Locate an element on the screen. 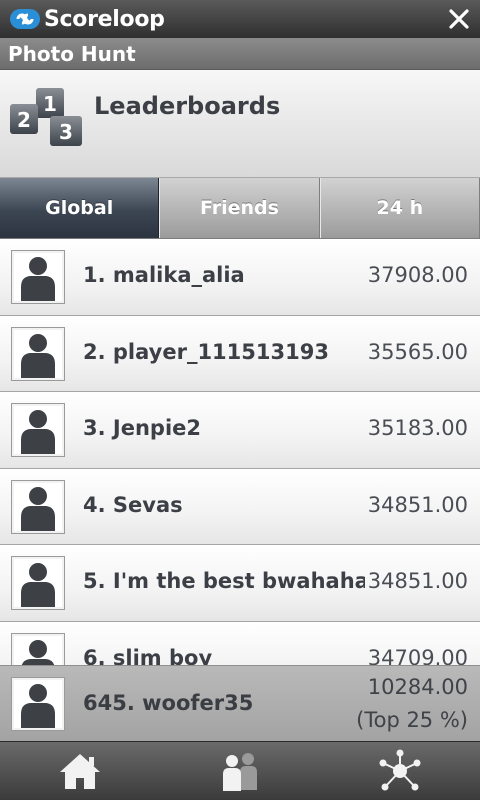 Image resolution: width=480 pixels, height=800 pixels. player-name: 3. Jenpie2 is located at coordinates (142, 428).